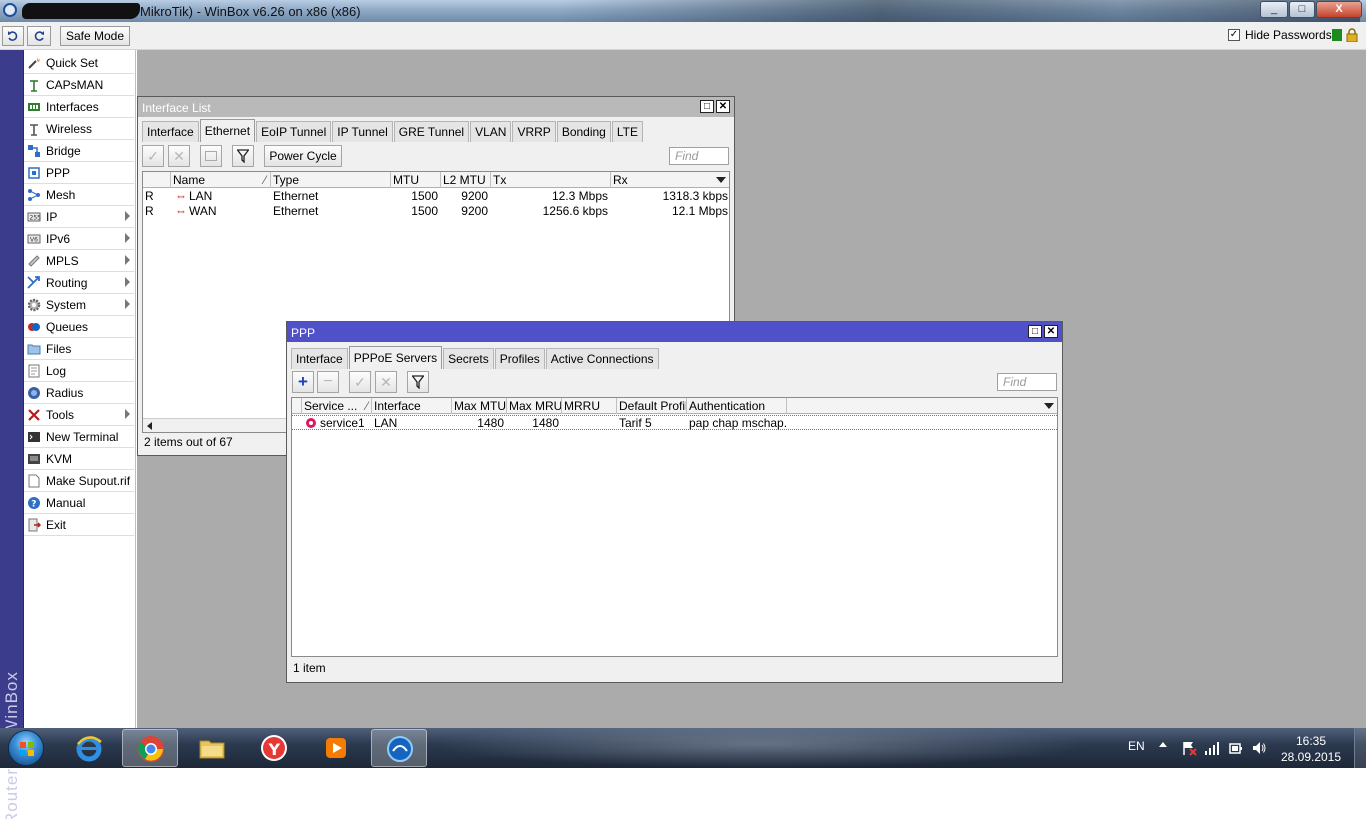 The width and height of the screenshot is (1366, 819). What do you see at coordinates (602, 358) in the screenshot?
I see `tab-active-connections: Active Connections` at bounding box center [602, 358].